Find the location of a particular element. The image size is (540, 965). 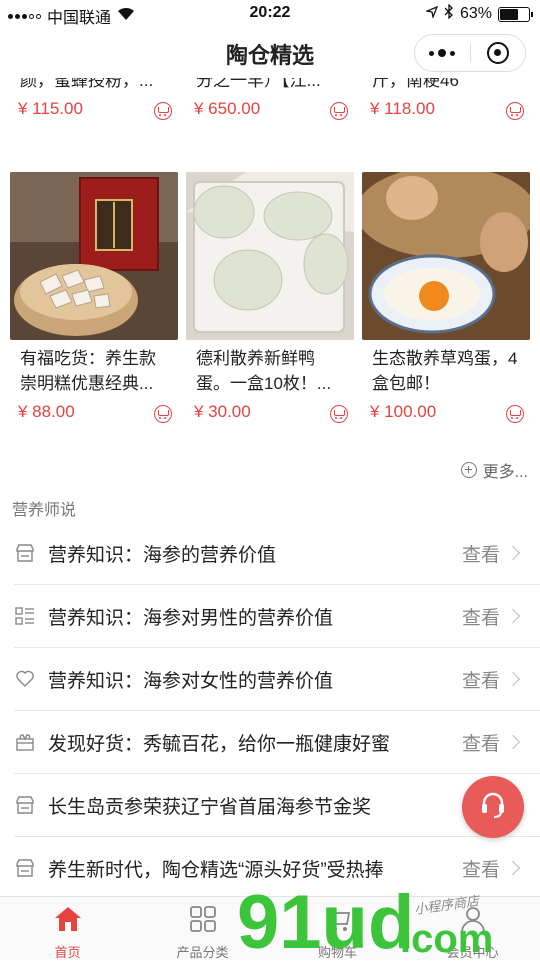

article-item: 发现好货：秀毓百花，给你一瓶健康好蜜 查看 is located at coordinates (277, 742).